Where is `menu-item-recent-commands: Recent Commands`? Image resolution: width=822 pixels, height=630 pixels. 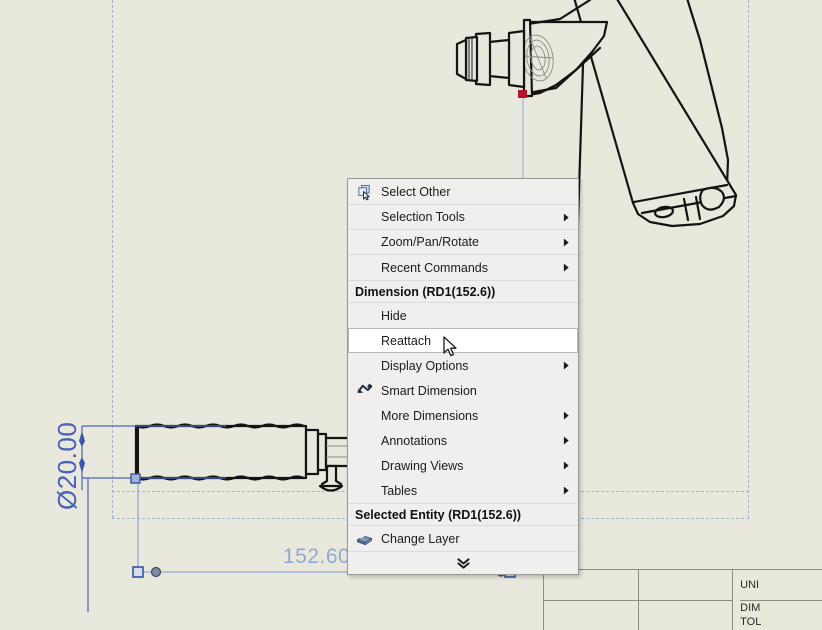 menu-item-recent-commands: Recent Commands is located at coordinates (463, 267).